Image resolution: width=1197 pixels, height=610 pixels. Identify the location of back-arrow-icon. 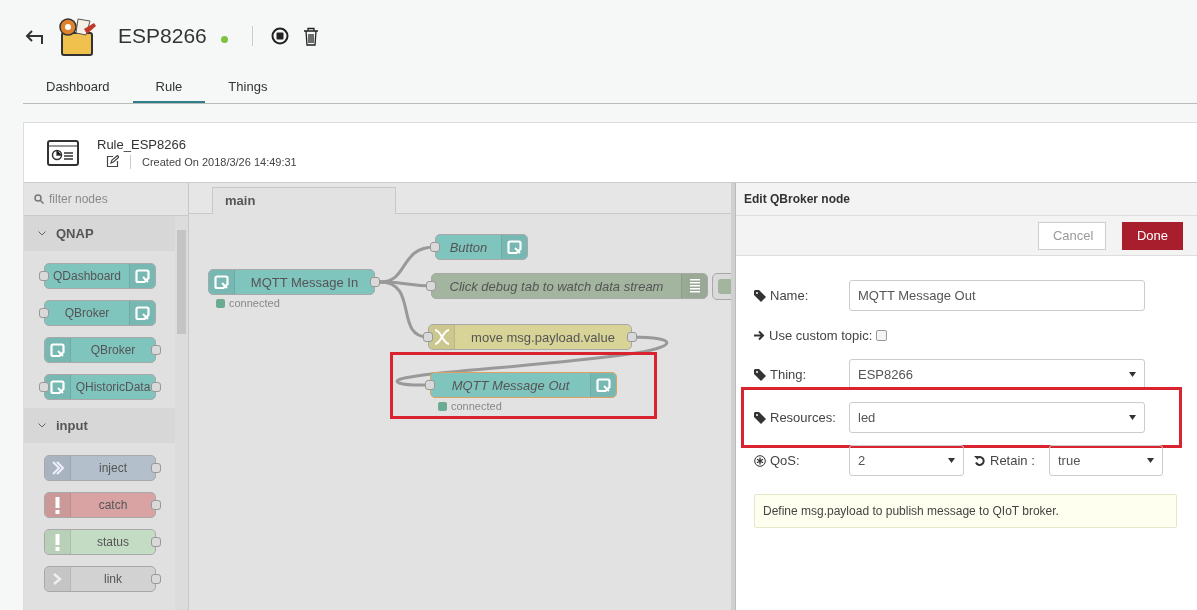
(34, 36).